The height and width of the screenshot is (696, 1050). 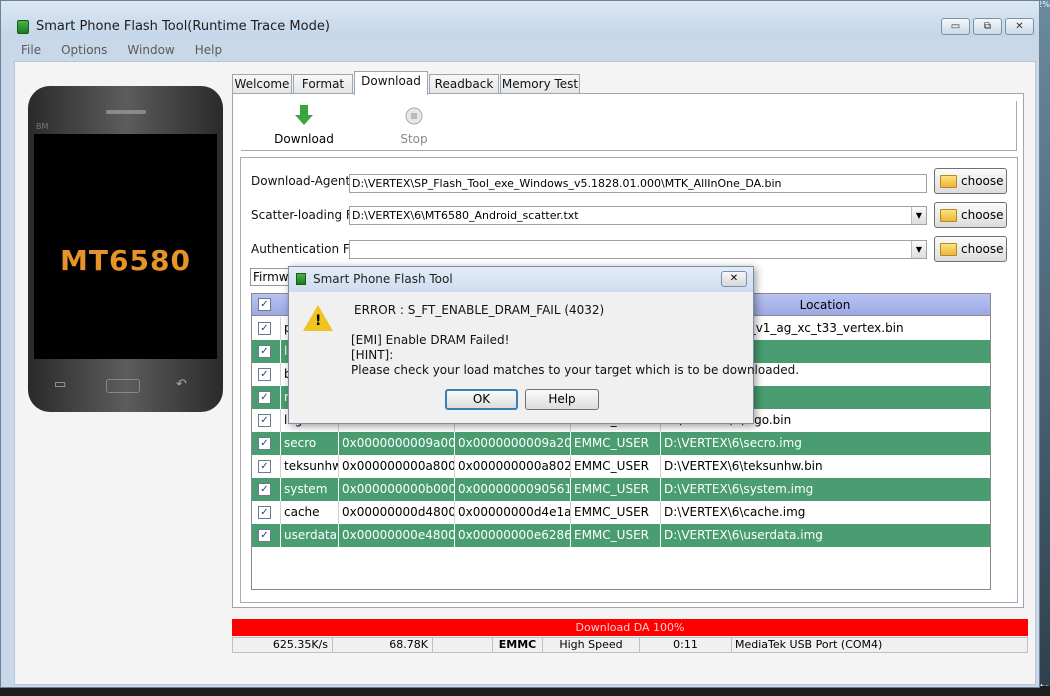 What do you see at coordinates (630, 627) in the screenshot?
I see `progress-bar: Download DA 100%` at bounding box center [630, 627].